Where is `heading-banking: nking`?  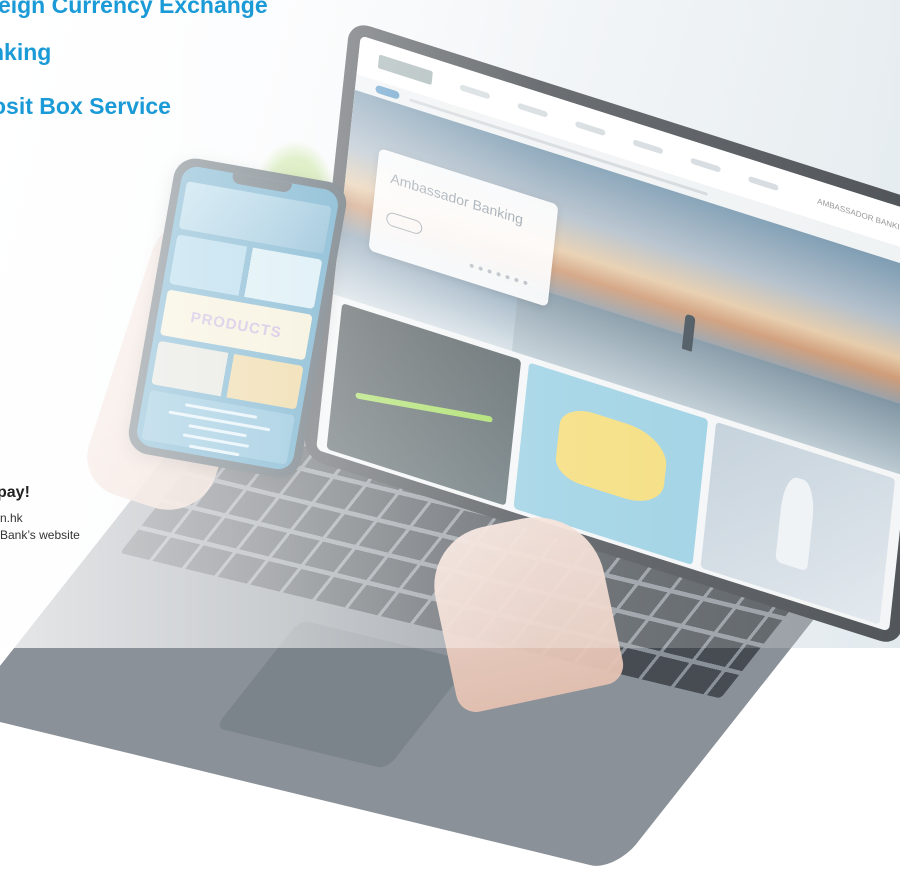 heading-banking: nking is located at coordinates (26, 52).